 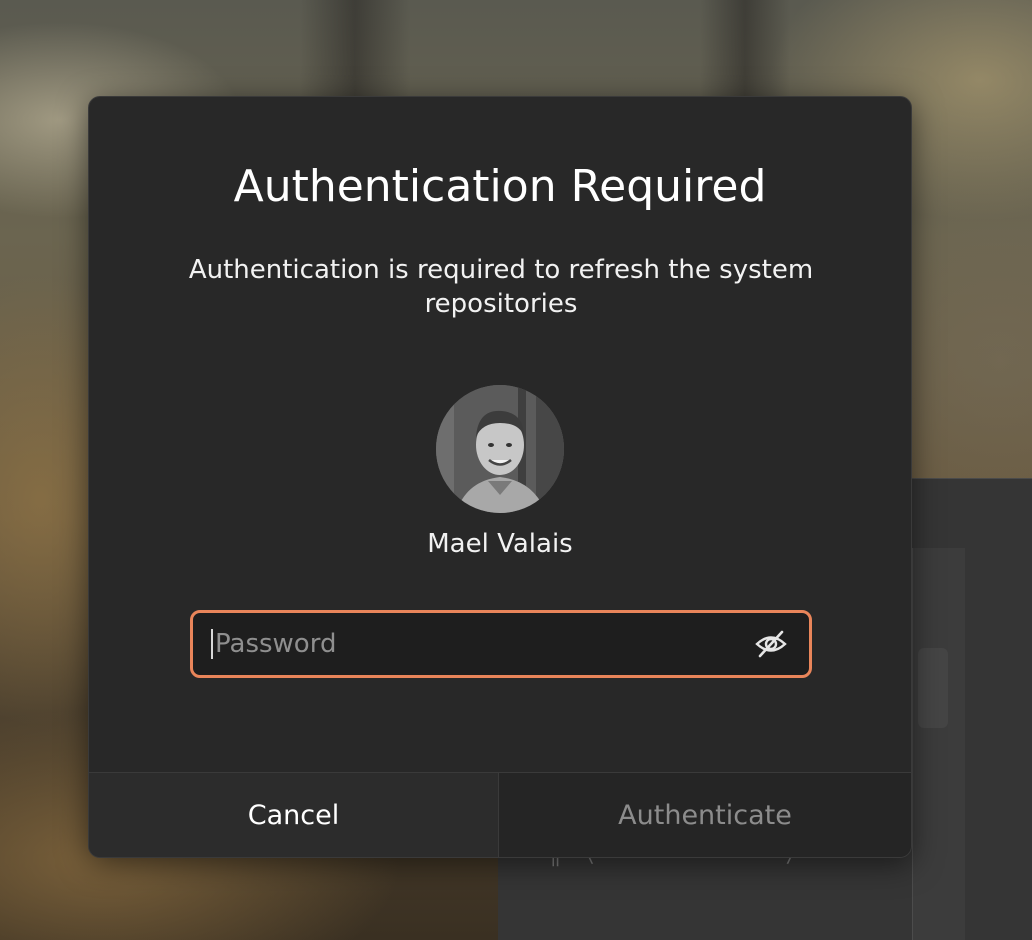 What do you see at coordinates (482, 644) in the screenshot?
I see `password-input` at bounding box center [482, 644].